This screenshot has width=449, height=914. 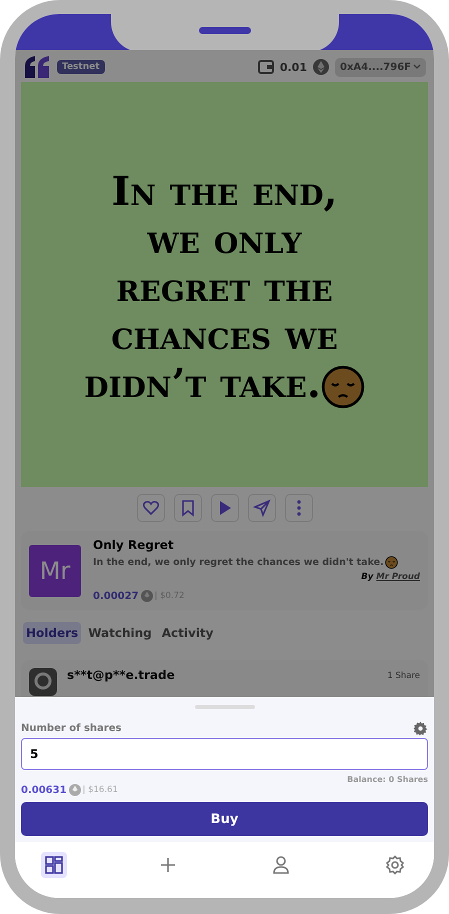 What do you see at coordinates (394, 865) in the screenshot?
I see `gear-icon` at bounding box center [394, 865].